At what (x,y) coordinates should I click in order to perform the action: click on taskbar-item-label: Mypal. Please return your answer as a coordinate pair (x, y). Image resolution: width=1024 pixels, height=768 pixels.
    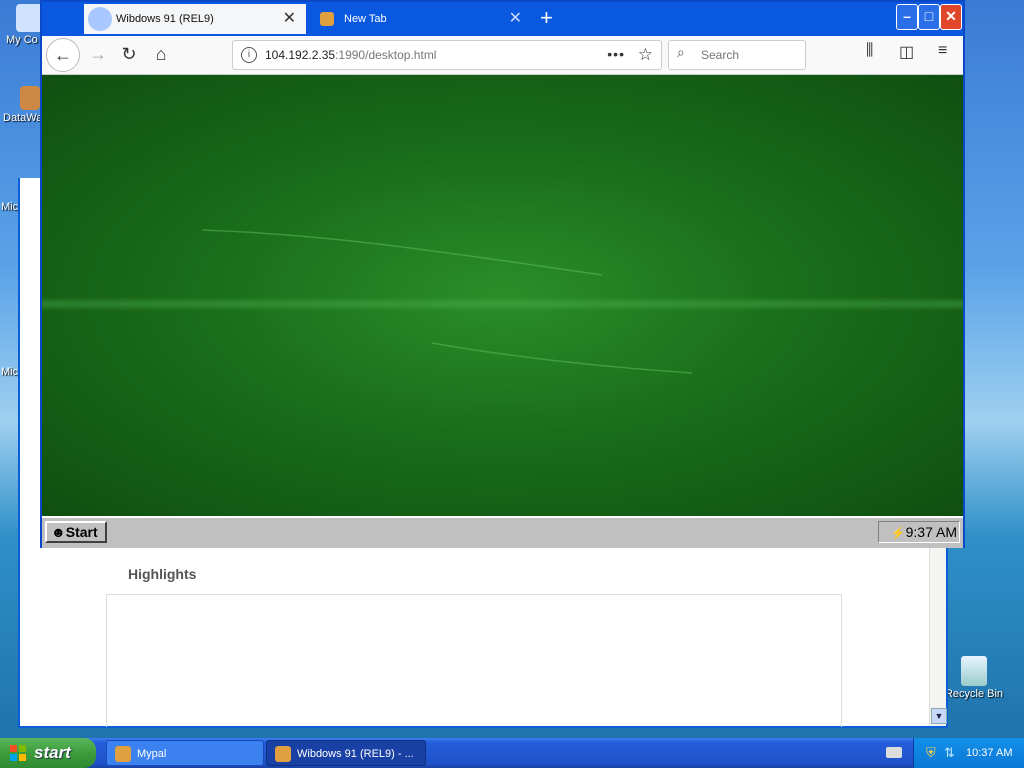
    Looking at the image, I should click on (152, 754).